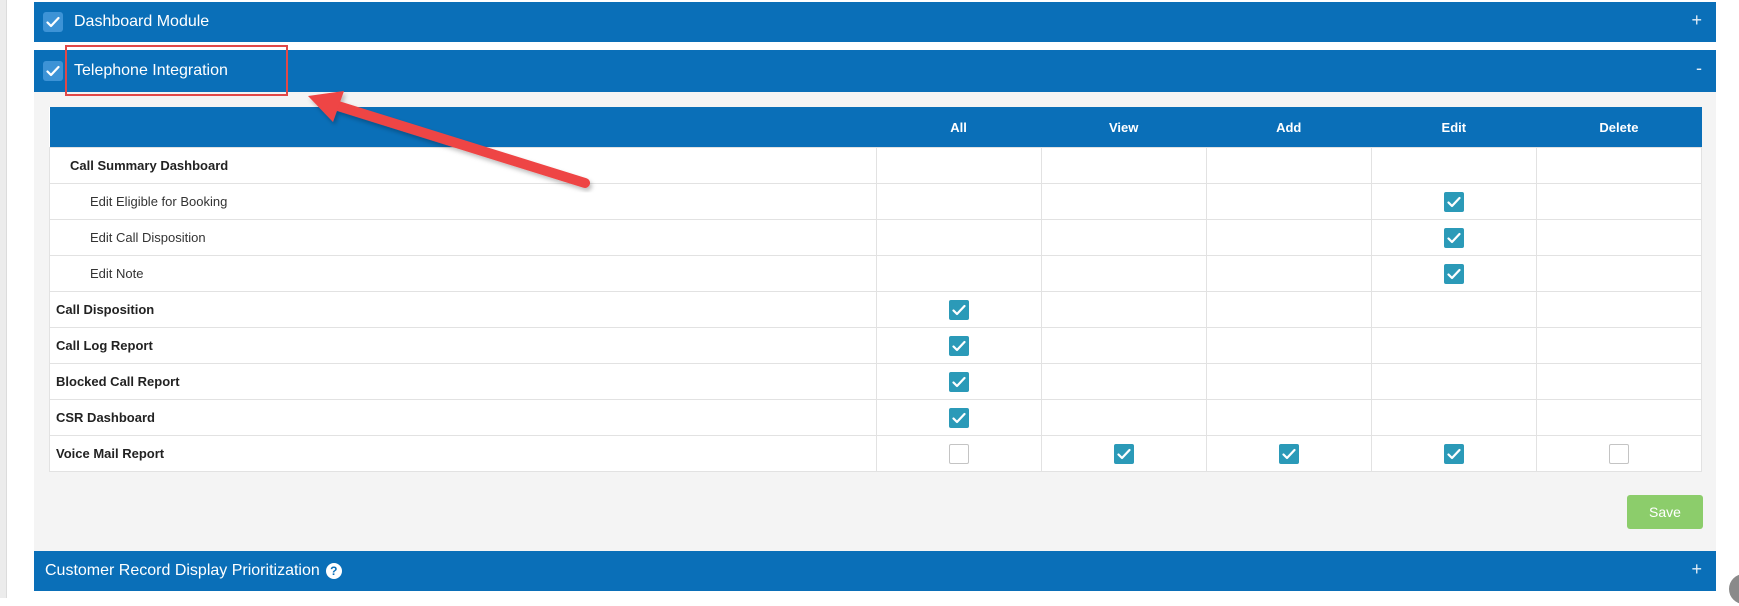 This screenshot has width=1739, height=606. Describe the element at coordinates (463, 127) in the screenshot. I see `column-header-name` at that location.